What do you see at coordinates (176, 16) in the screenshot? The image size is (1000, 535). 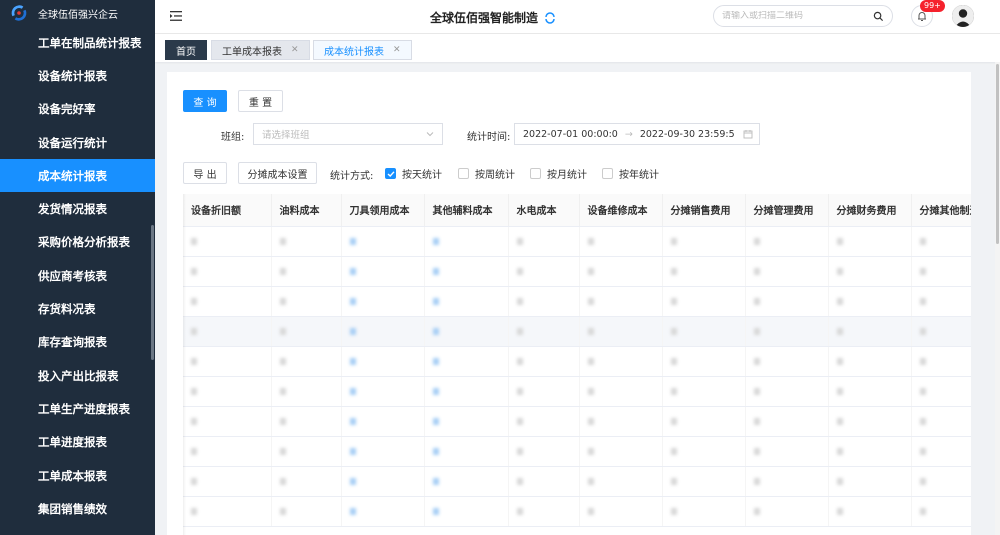 I see `menu-toggle-icon` at bounding box center [176, 16].